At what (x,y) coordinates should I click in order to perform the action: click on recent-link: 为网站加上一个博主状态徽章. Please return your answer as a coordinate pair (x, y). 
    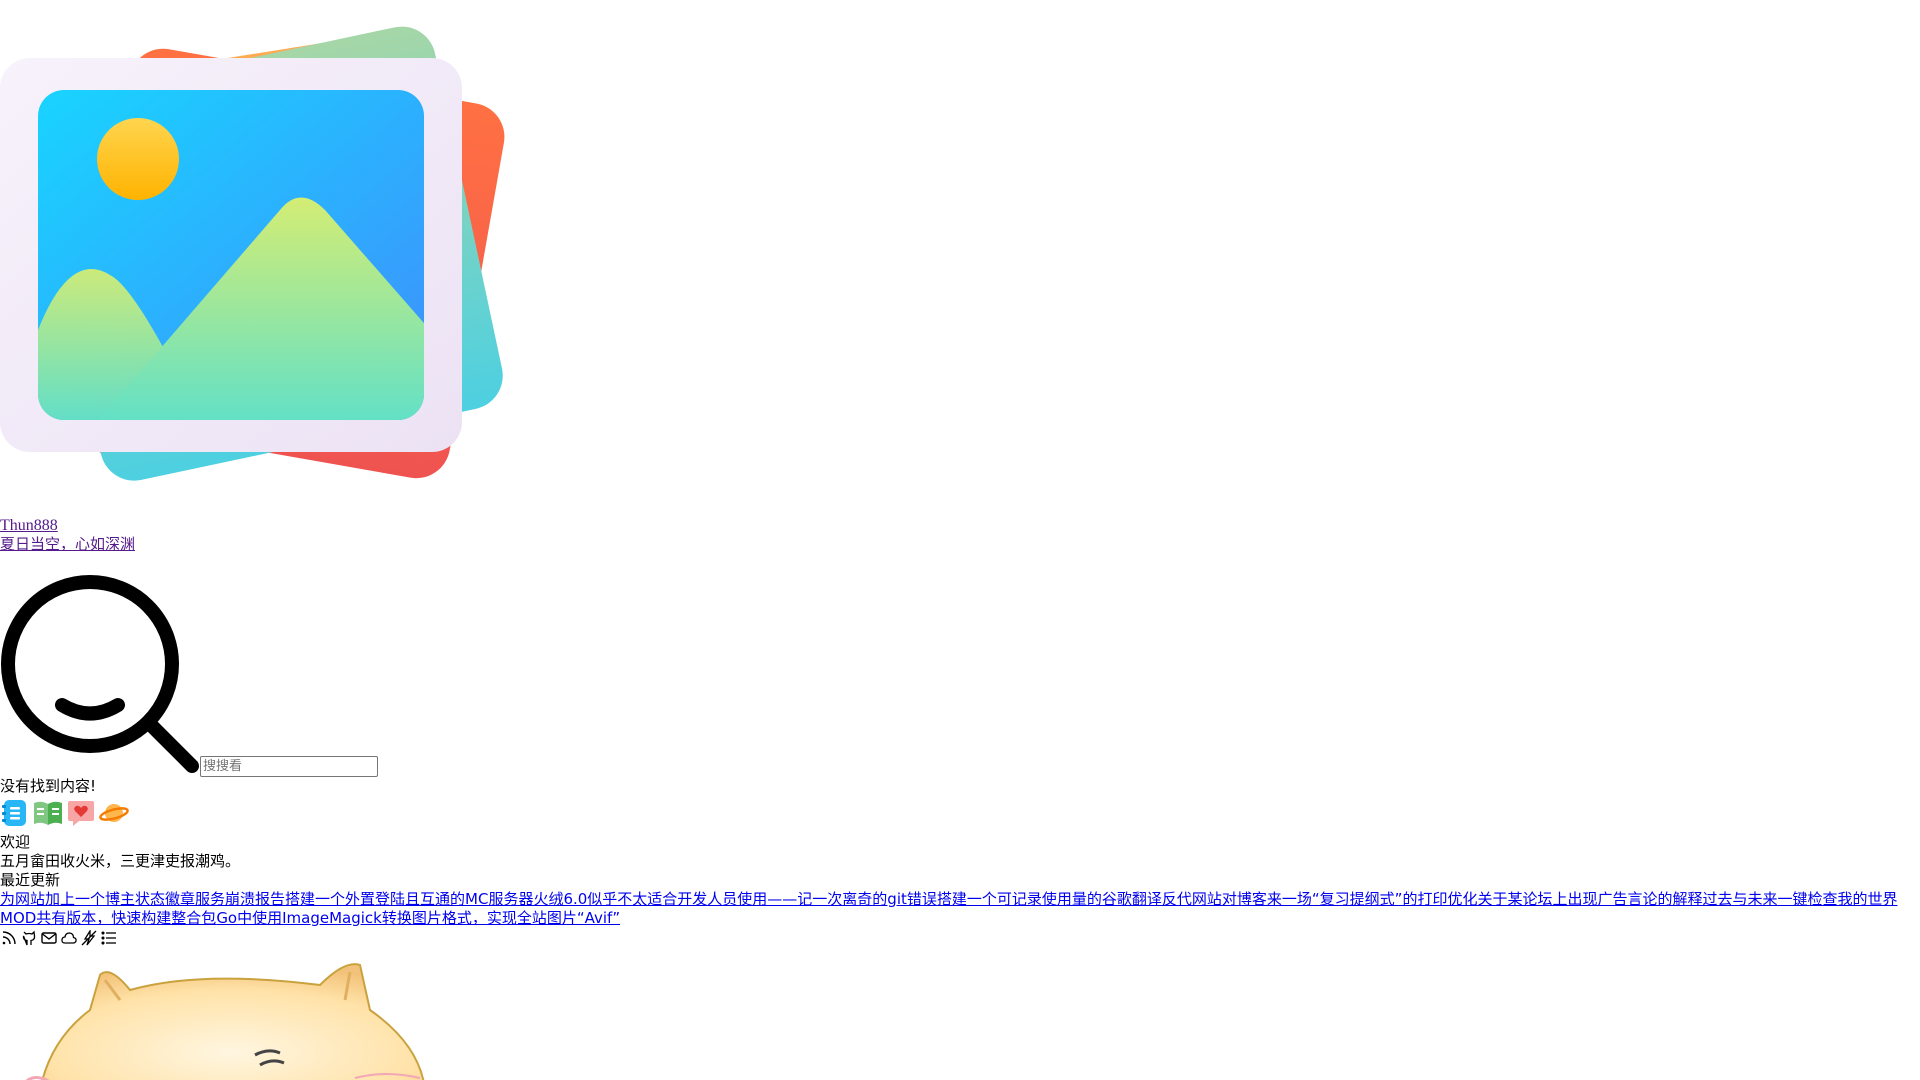
    Looking at the image, I should click on (97, 899).